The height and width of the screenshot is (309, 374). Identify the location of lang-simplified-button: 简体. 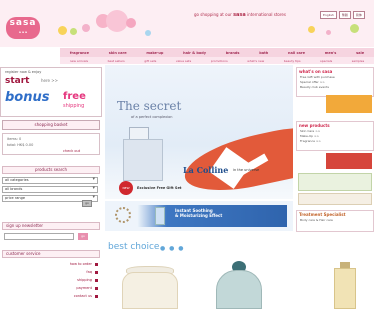
(358, 15).